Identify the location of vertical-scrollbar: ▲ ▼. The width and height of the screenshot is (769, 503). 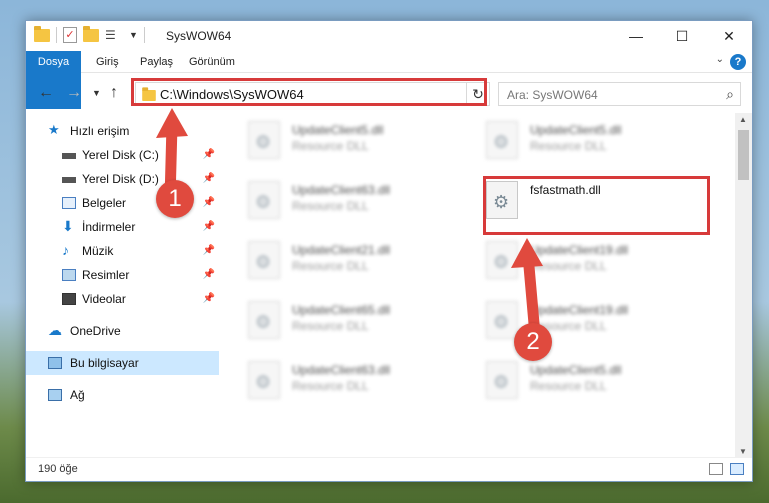
(743, 285).